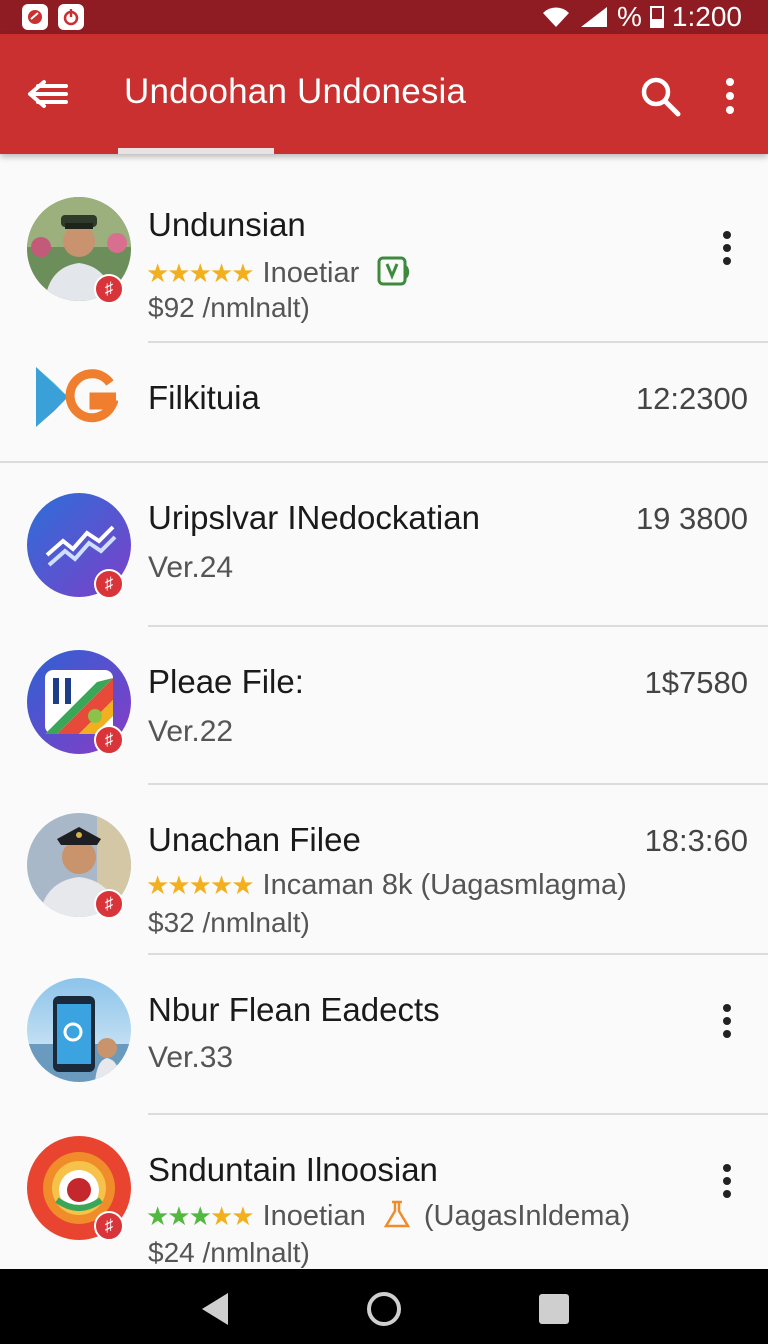 The width and height of the screenshot is (768, 1344). What do you see at coordinates (314, 1216) in the screenshot?
I see `rating-text: Inoetian` at bounding box center [314, 1216].